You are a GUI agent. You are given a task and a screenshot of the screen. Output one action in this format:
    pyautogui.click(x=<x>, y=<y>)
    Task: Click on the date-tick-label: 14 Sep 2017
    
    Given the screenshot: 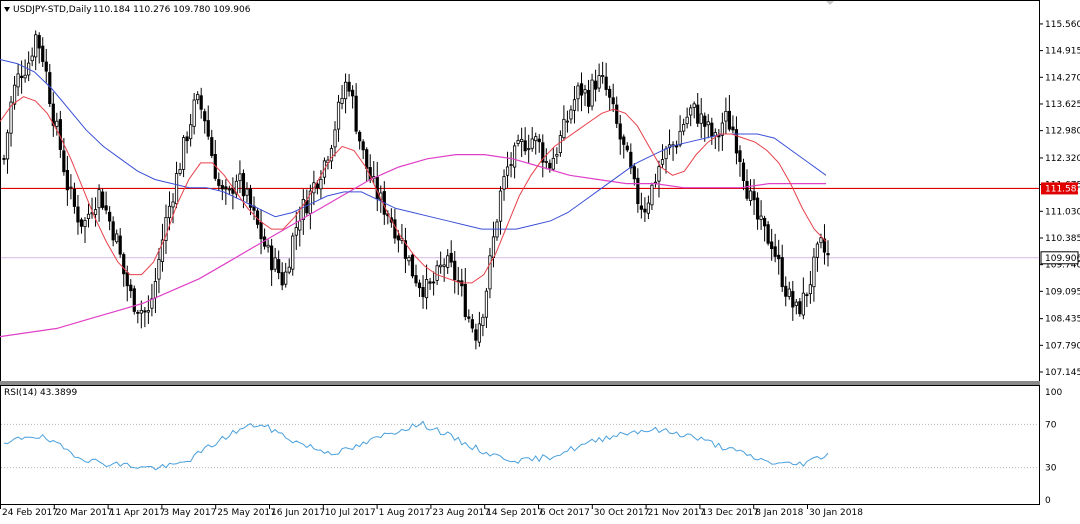 What is the action you would take?
    pyautogui.click(x=514, y=513)
    